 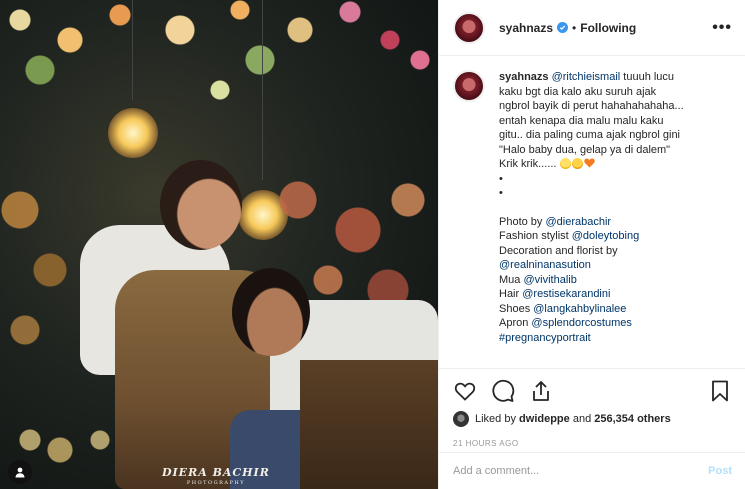 I want to click on watermark-main: DIERA BACHIR, so click(x=216, y=472).